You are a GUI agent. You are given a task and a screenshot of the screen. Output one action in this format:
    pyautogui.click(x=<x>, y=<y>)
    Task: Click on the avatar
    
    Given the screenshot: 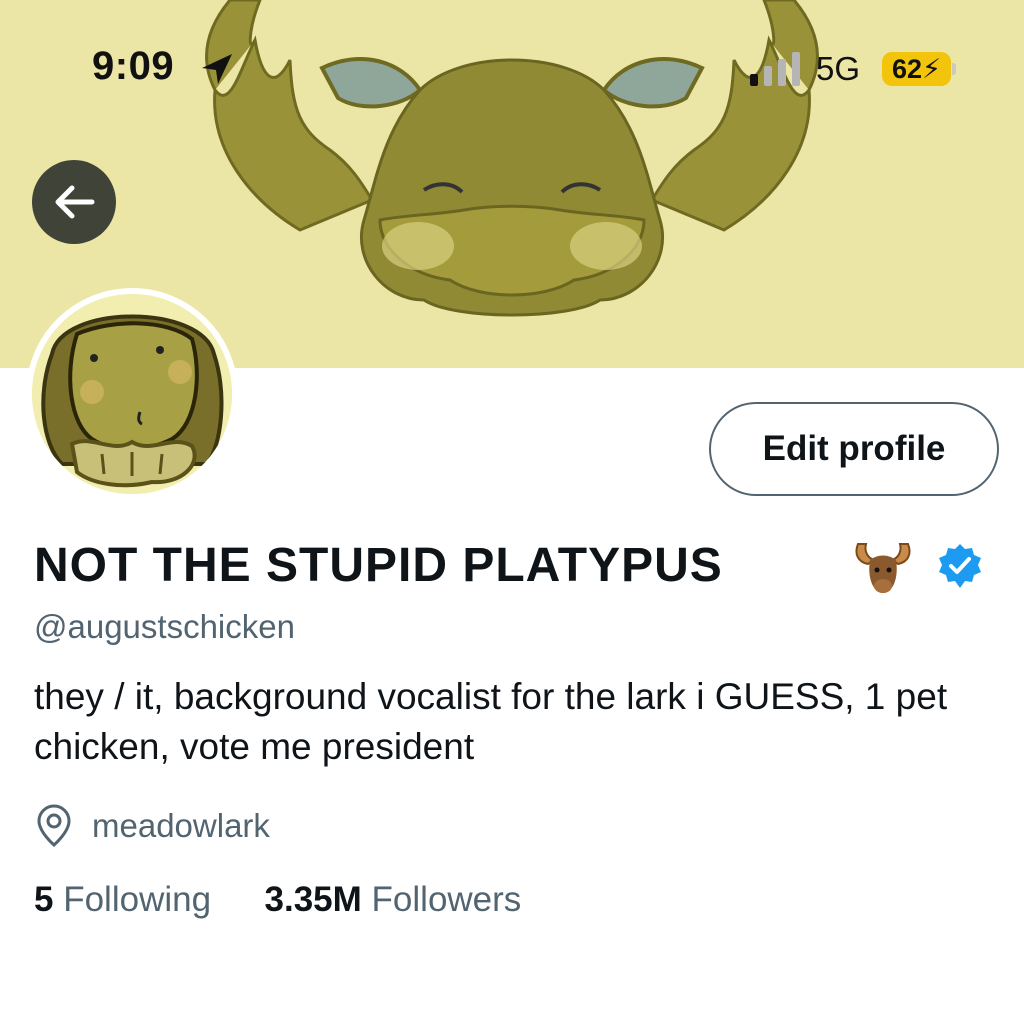 What is the action you would take?
    pyautogui.click(x=132, y=394)
    